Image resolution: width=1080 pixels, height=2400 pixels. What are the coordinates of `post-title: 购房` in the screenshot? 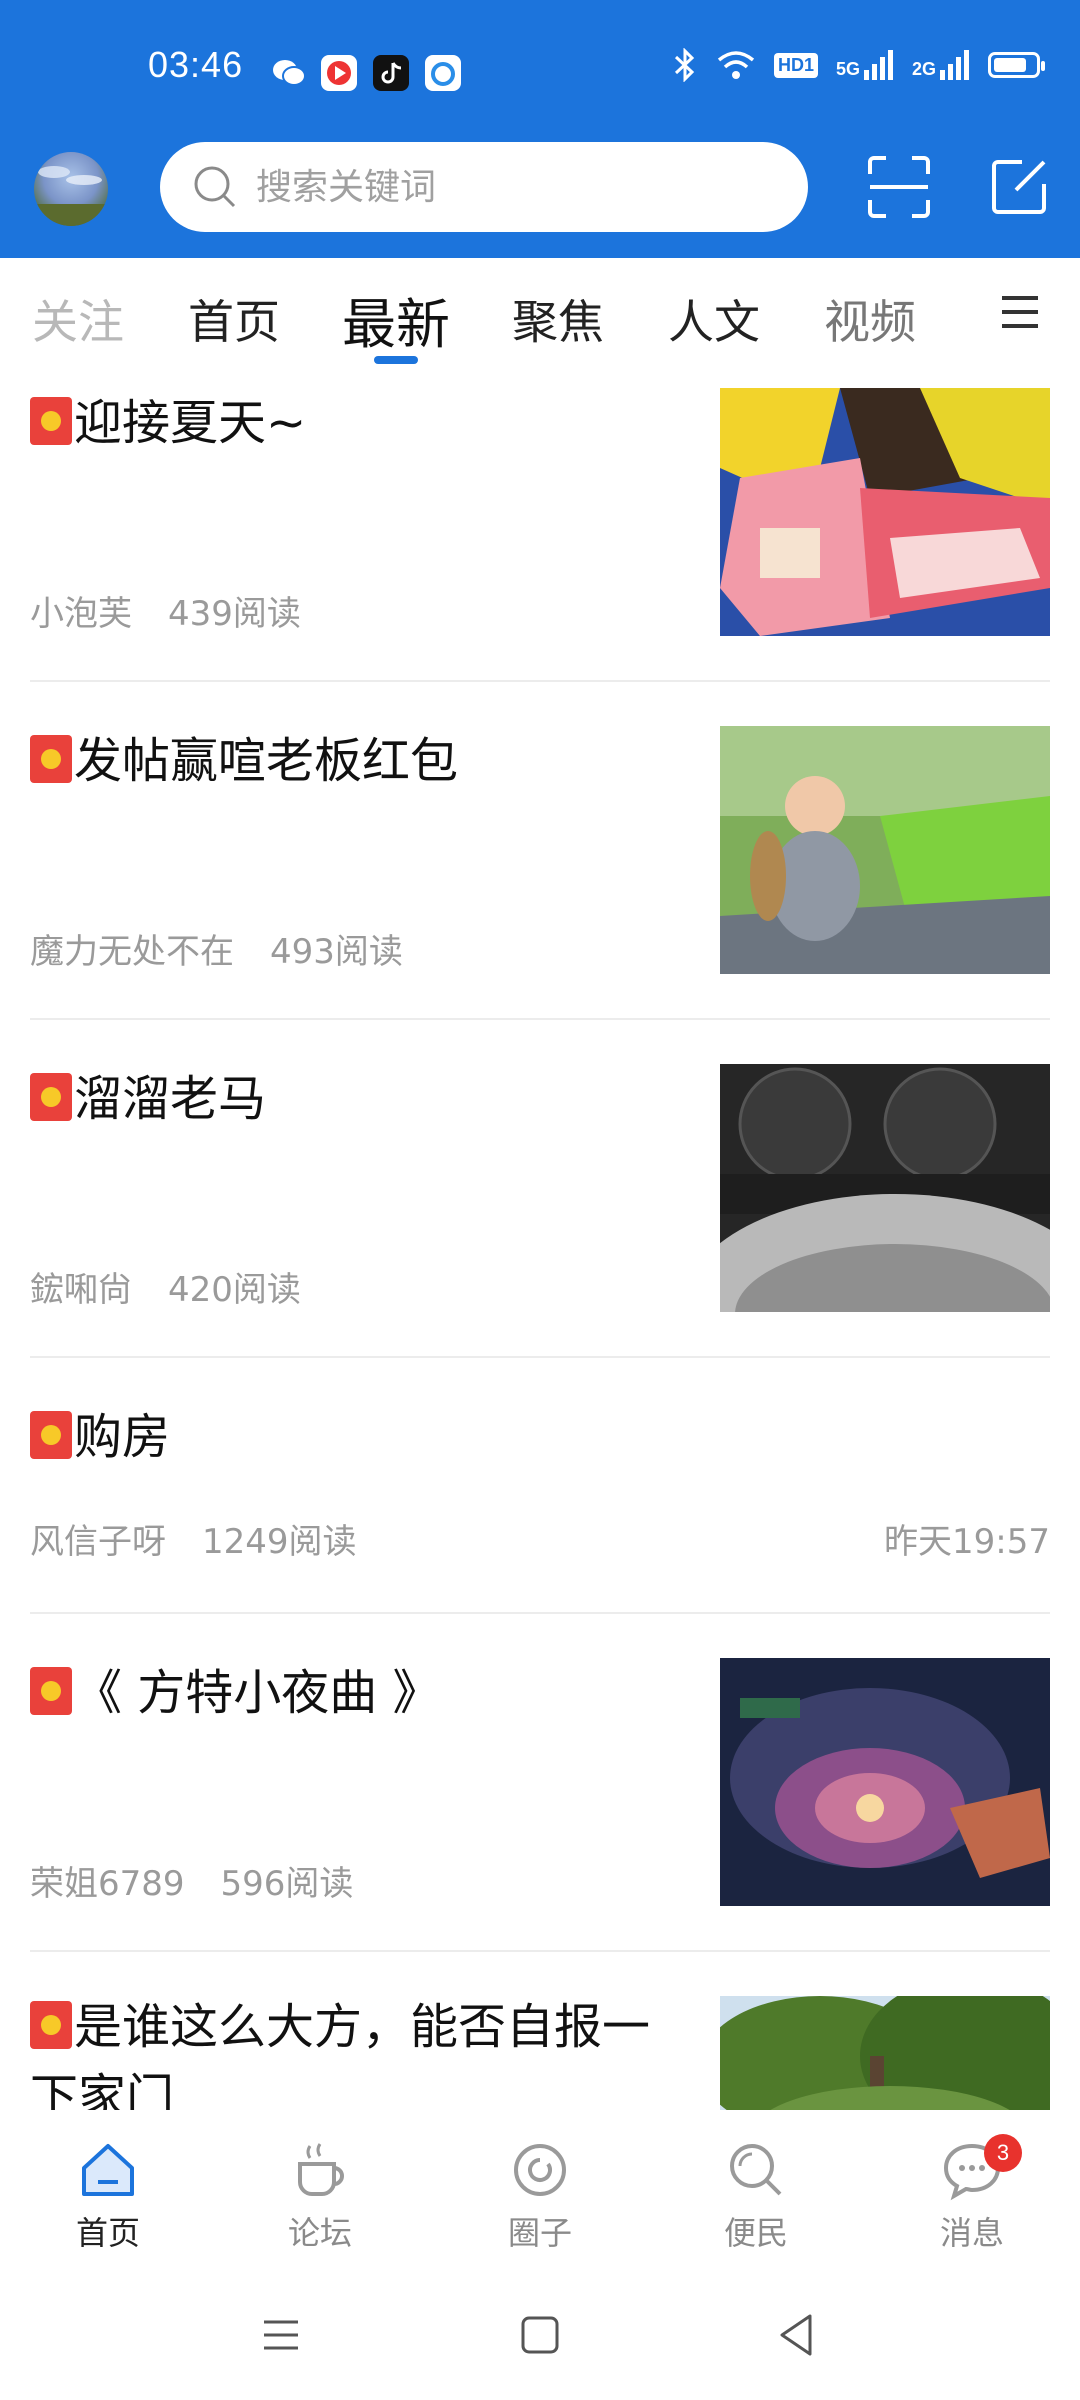 It's located at (350, 1437).